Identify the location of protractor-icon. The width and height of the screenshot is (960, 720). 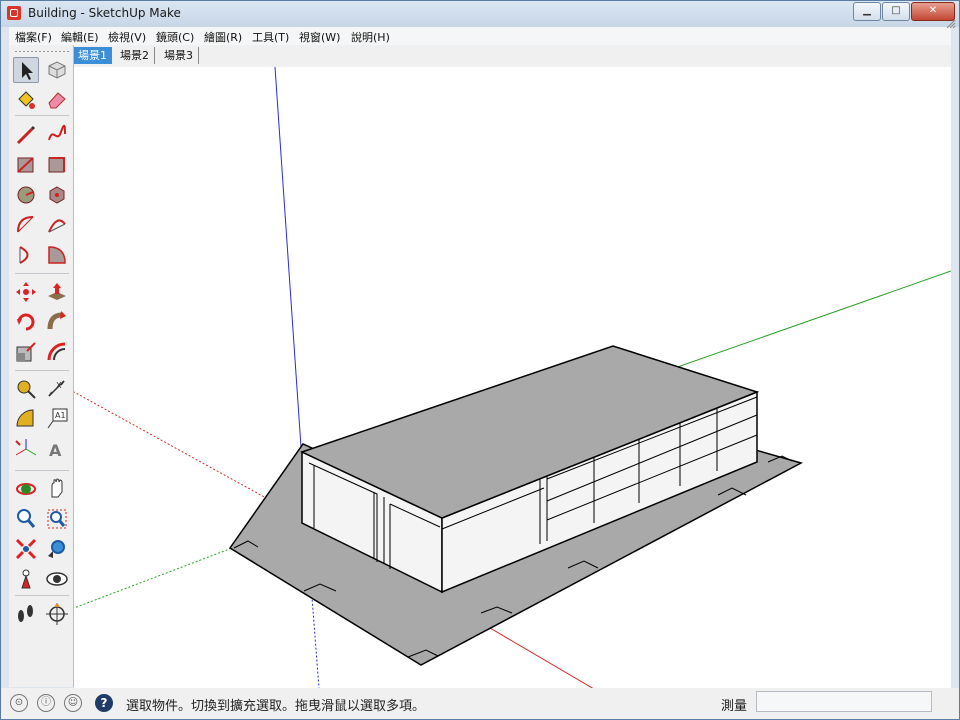
(26, 419).